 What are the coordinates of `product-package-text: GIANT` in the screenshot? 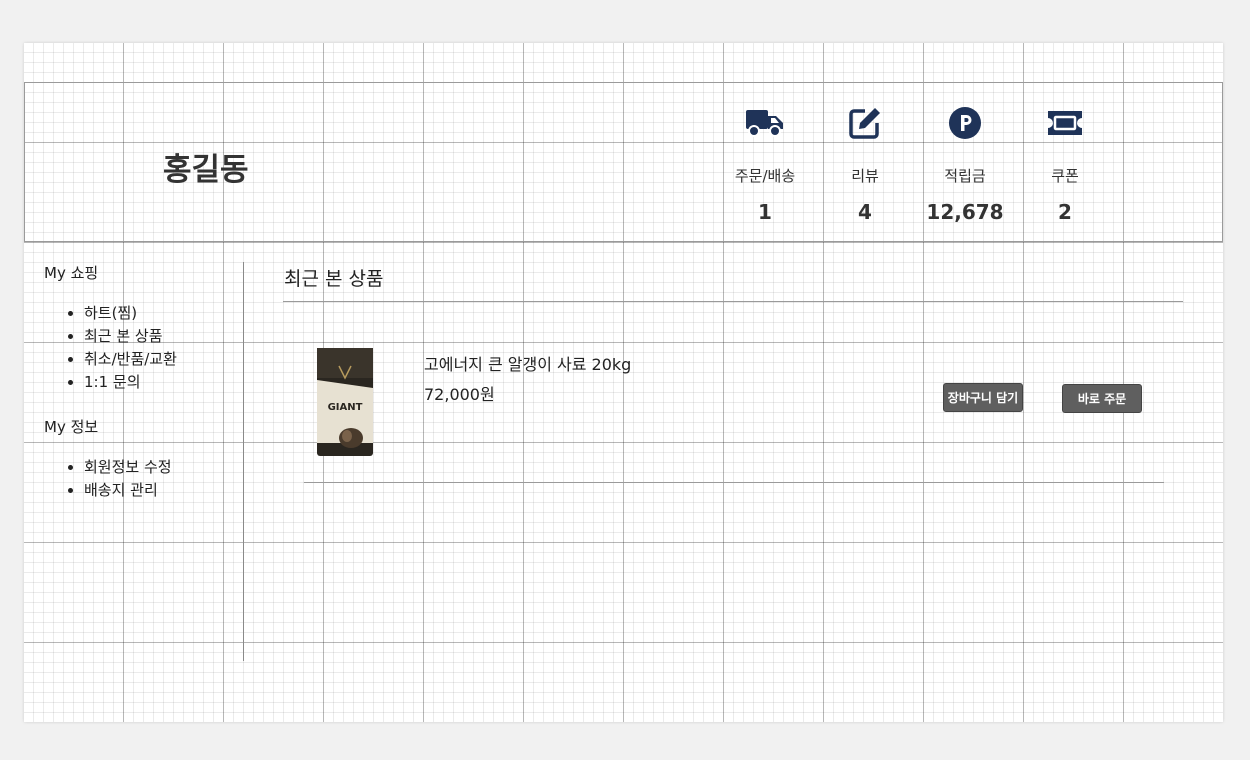 It's located at (345, 407).